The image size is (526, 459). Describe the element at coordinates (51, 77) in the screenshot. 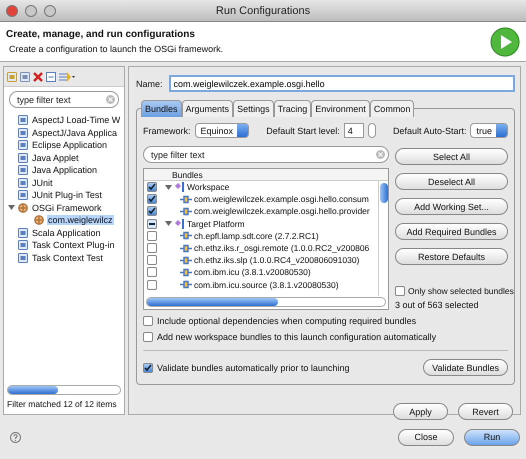

I see `collapse-all-icon` at that location.